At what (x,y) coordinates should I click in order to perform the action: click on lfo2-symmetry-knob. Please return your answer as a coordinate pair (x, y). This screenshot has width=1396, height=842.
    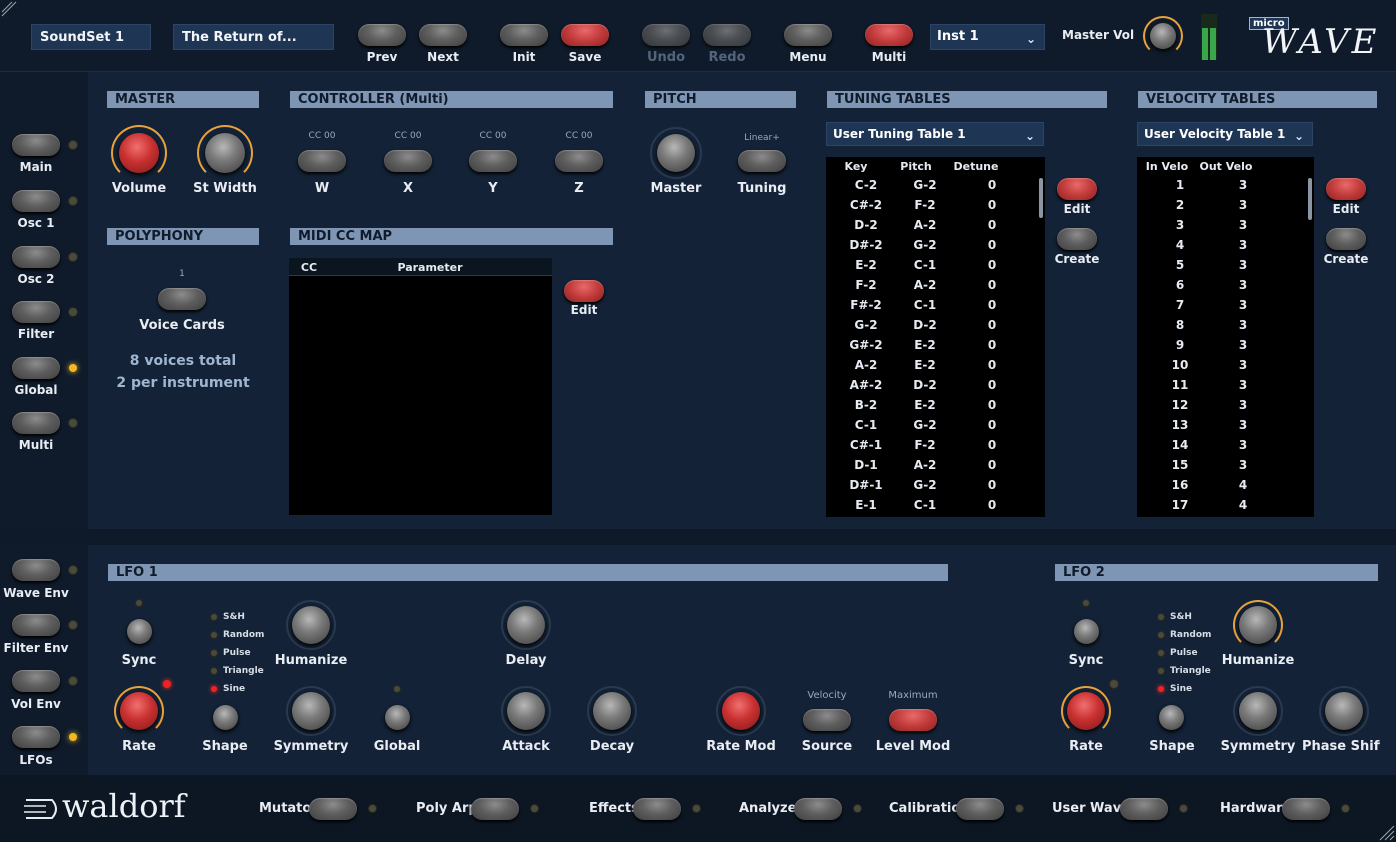
    Looking at the image, I should click on (1258, 711).